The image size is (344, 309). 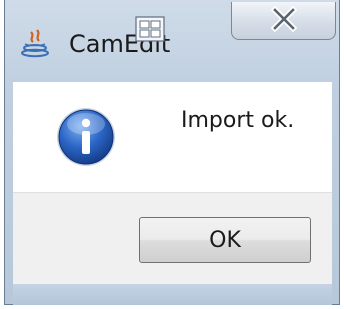 What do you see at coordinates (172, 294) in the screenshot?
I see `window-bottom-border` at bounding box center [172, 294].